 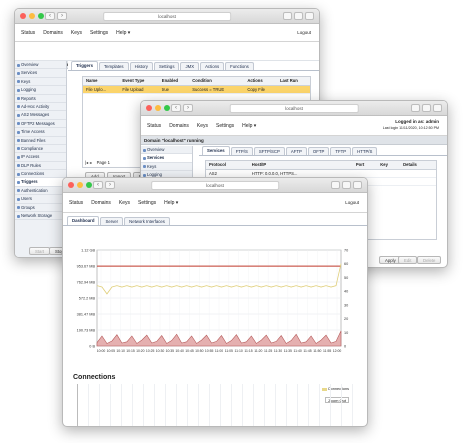 What do you see at coordinates (40, 216) in the screenshot?
I see `sidebar-item-network-storage: Network Storage` at bounding box center [40, 216].